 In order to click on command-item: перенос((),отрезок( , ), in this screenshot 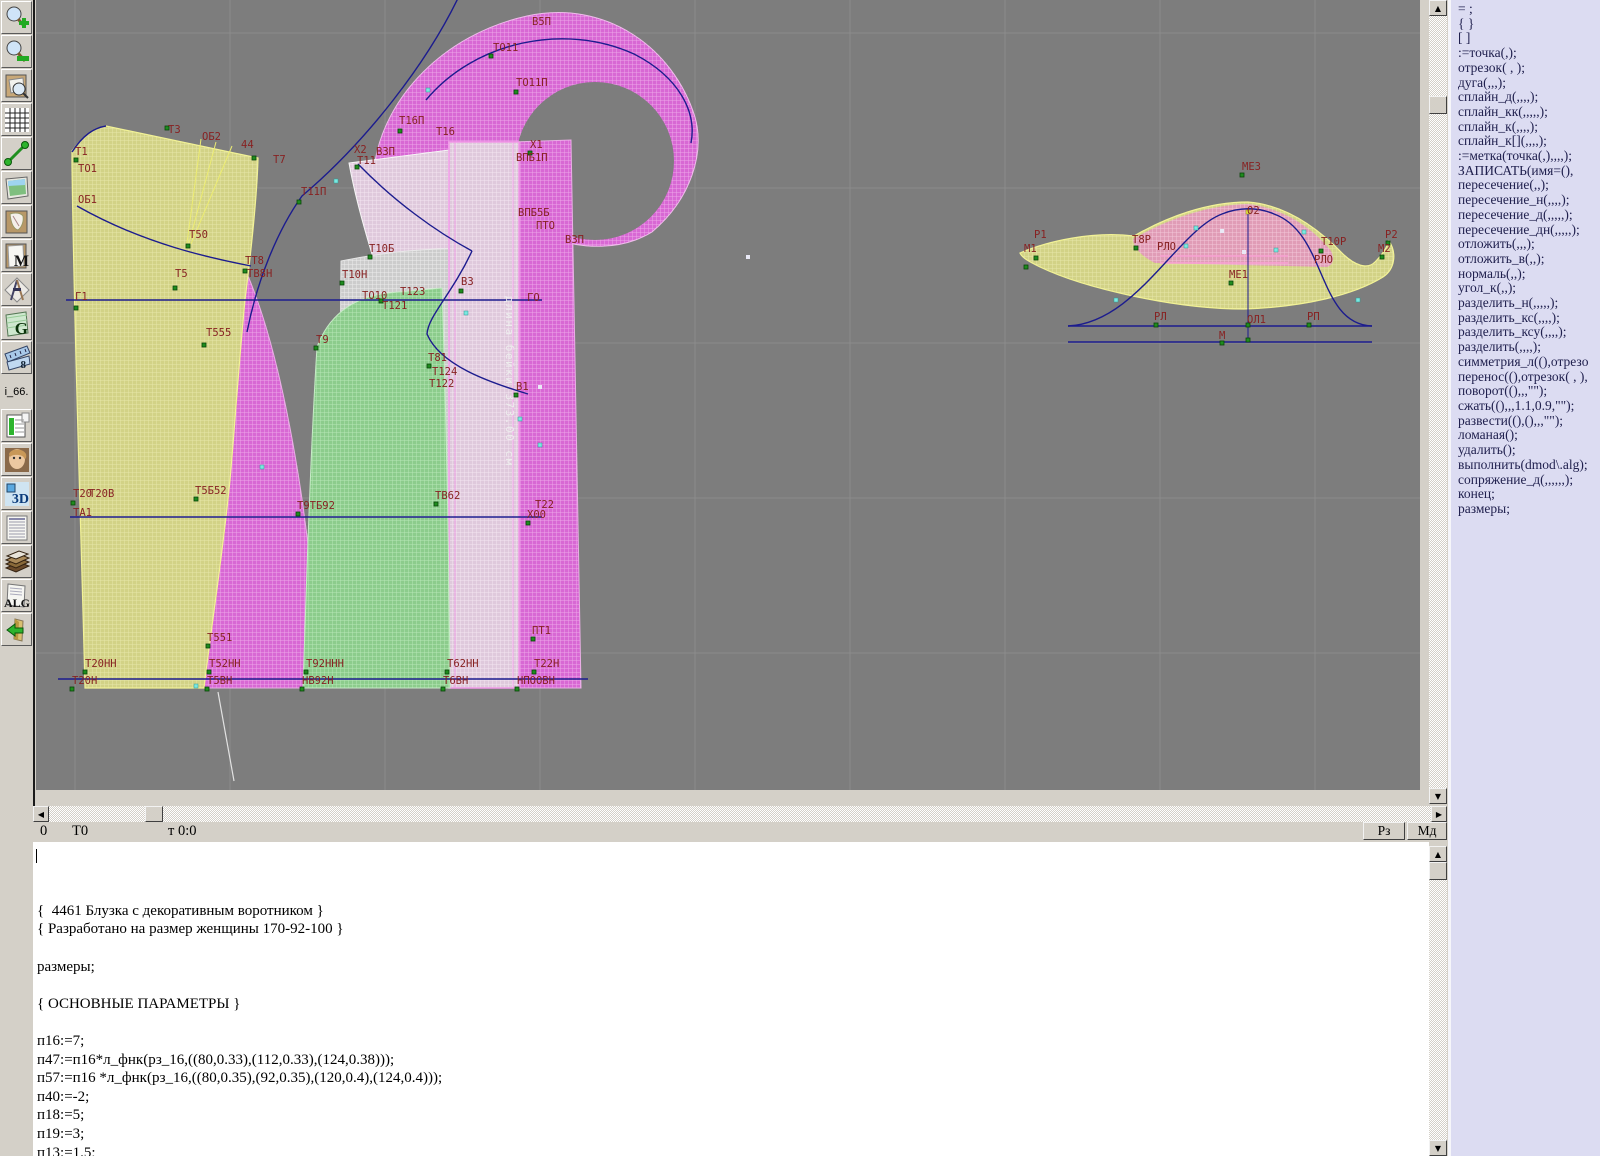, I will do `click(1529, 377)`.